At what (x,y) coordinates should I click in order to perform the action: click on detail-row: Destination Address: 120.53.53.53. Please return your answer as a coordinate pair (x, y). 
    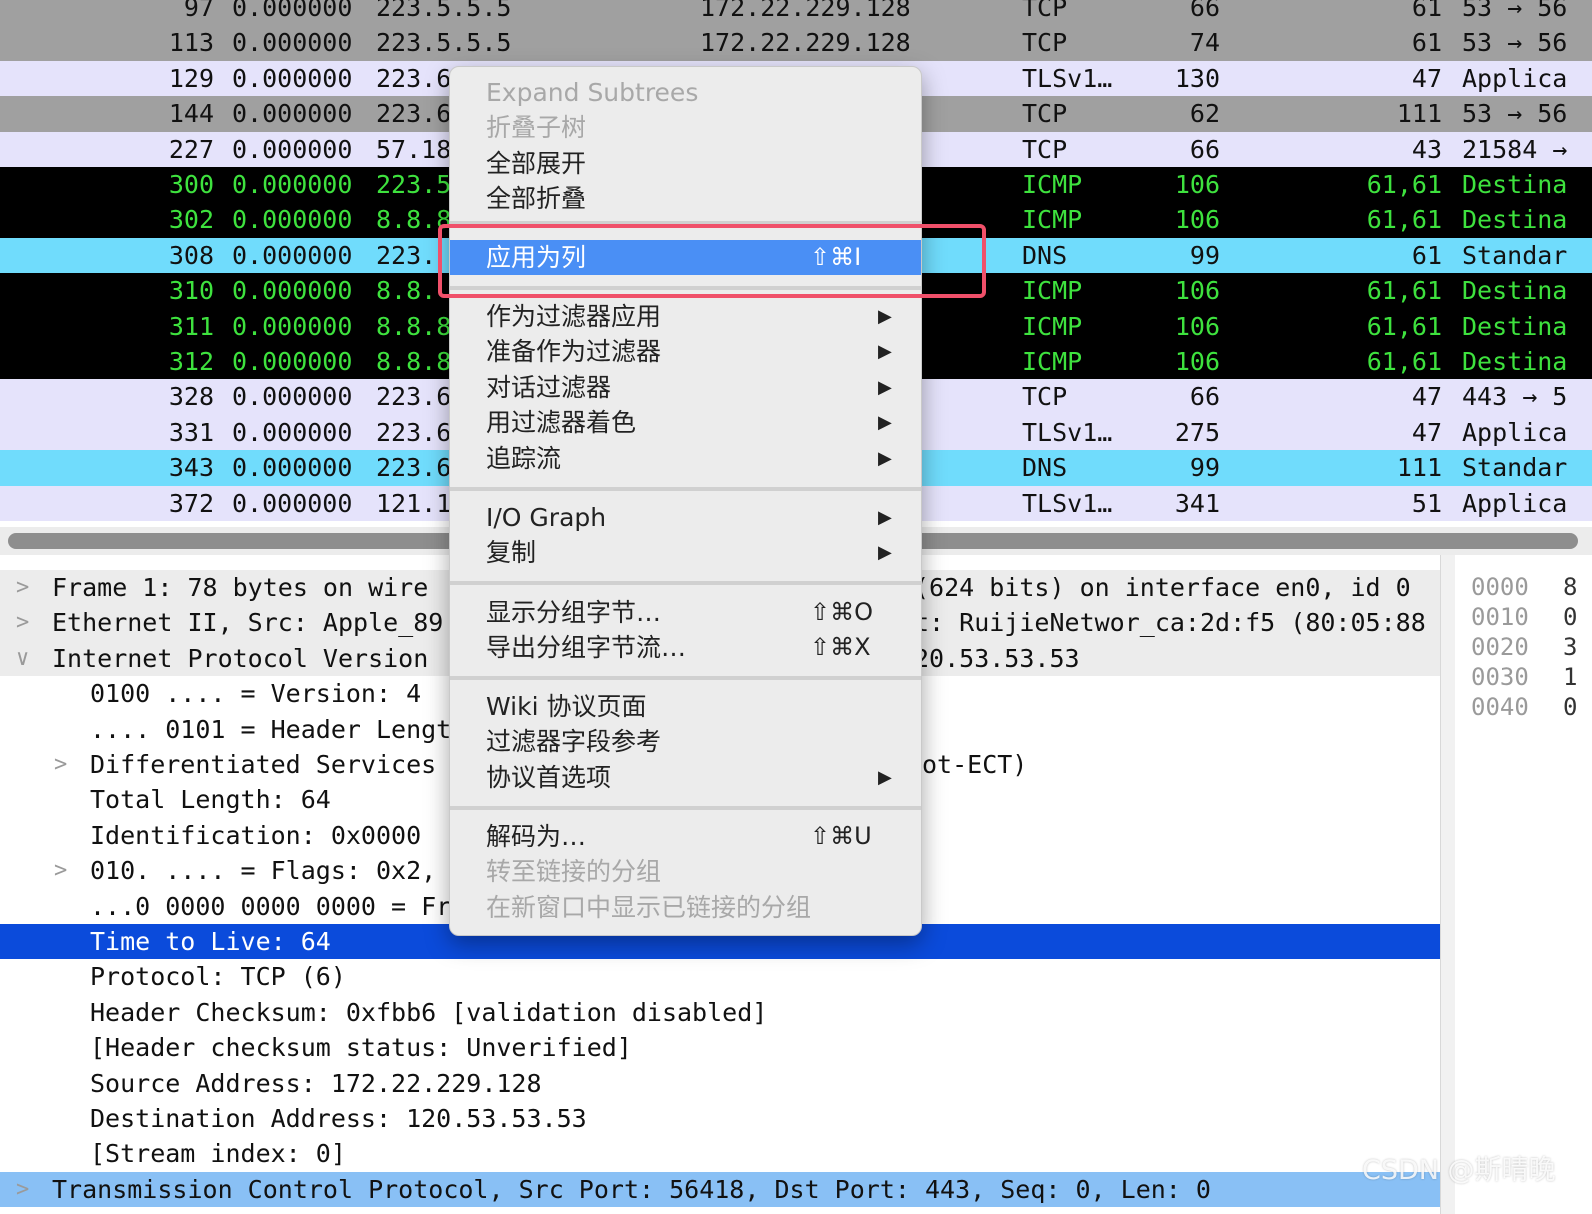
    Looking at the image, I should click on (720, 1118).